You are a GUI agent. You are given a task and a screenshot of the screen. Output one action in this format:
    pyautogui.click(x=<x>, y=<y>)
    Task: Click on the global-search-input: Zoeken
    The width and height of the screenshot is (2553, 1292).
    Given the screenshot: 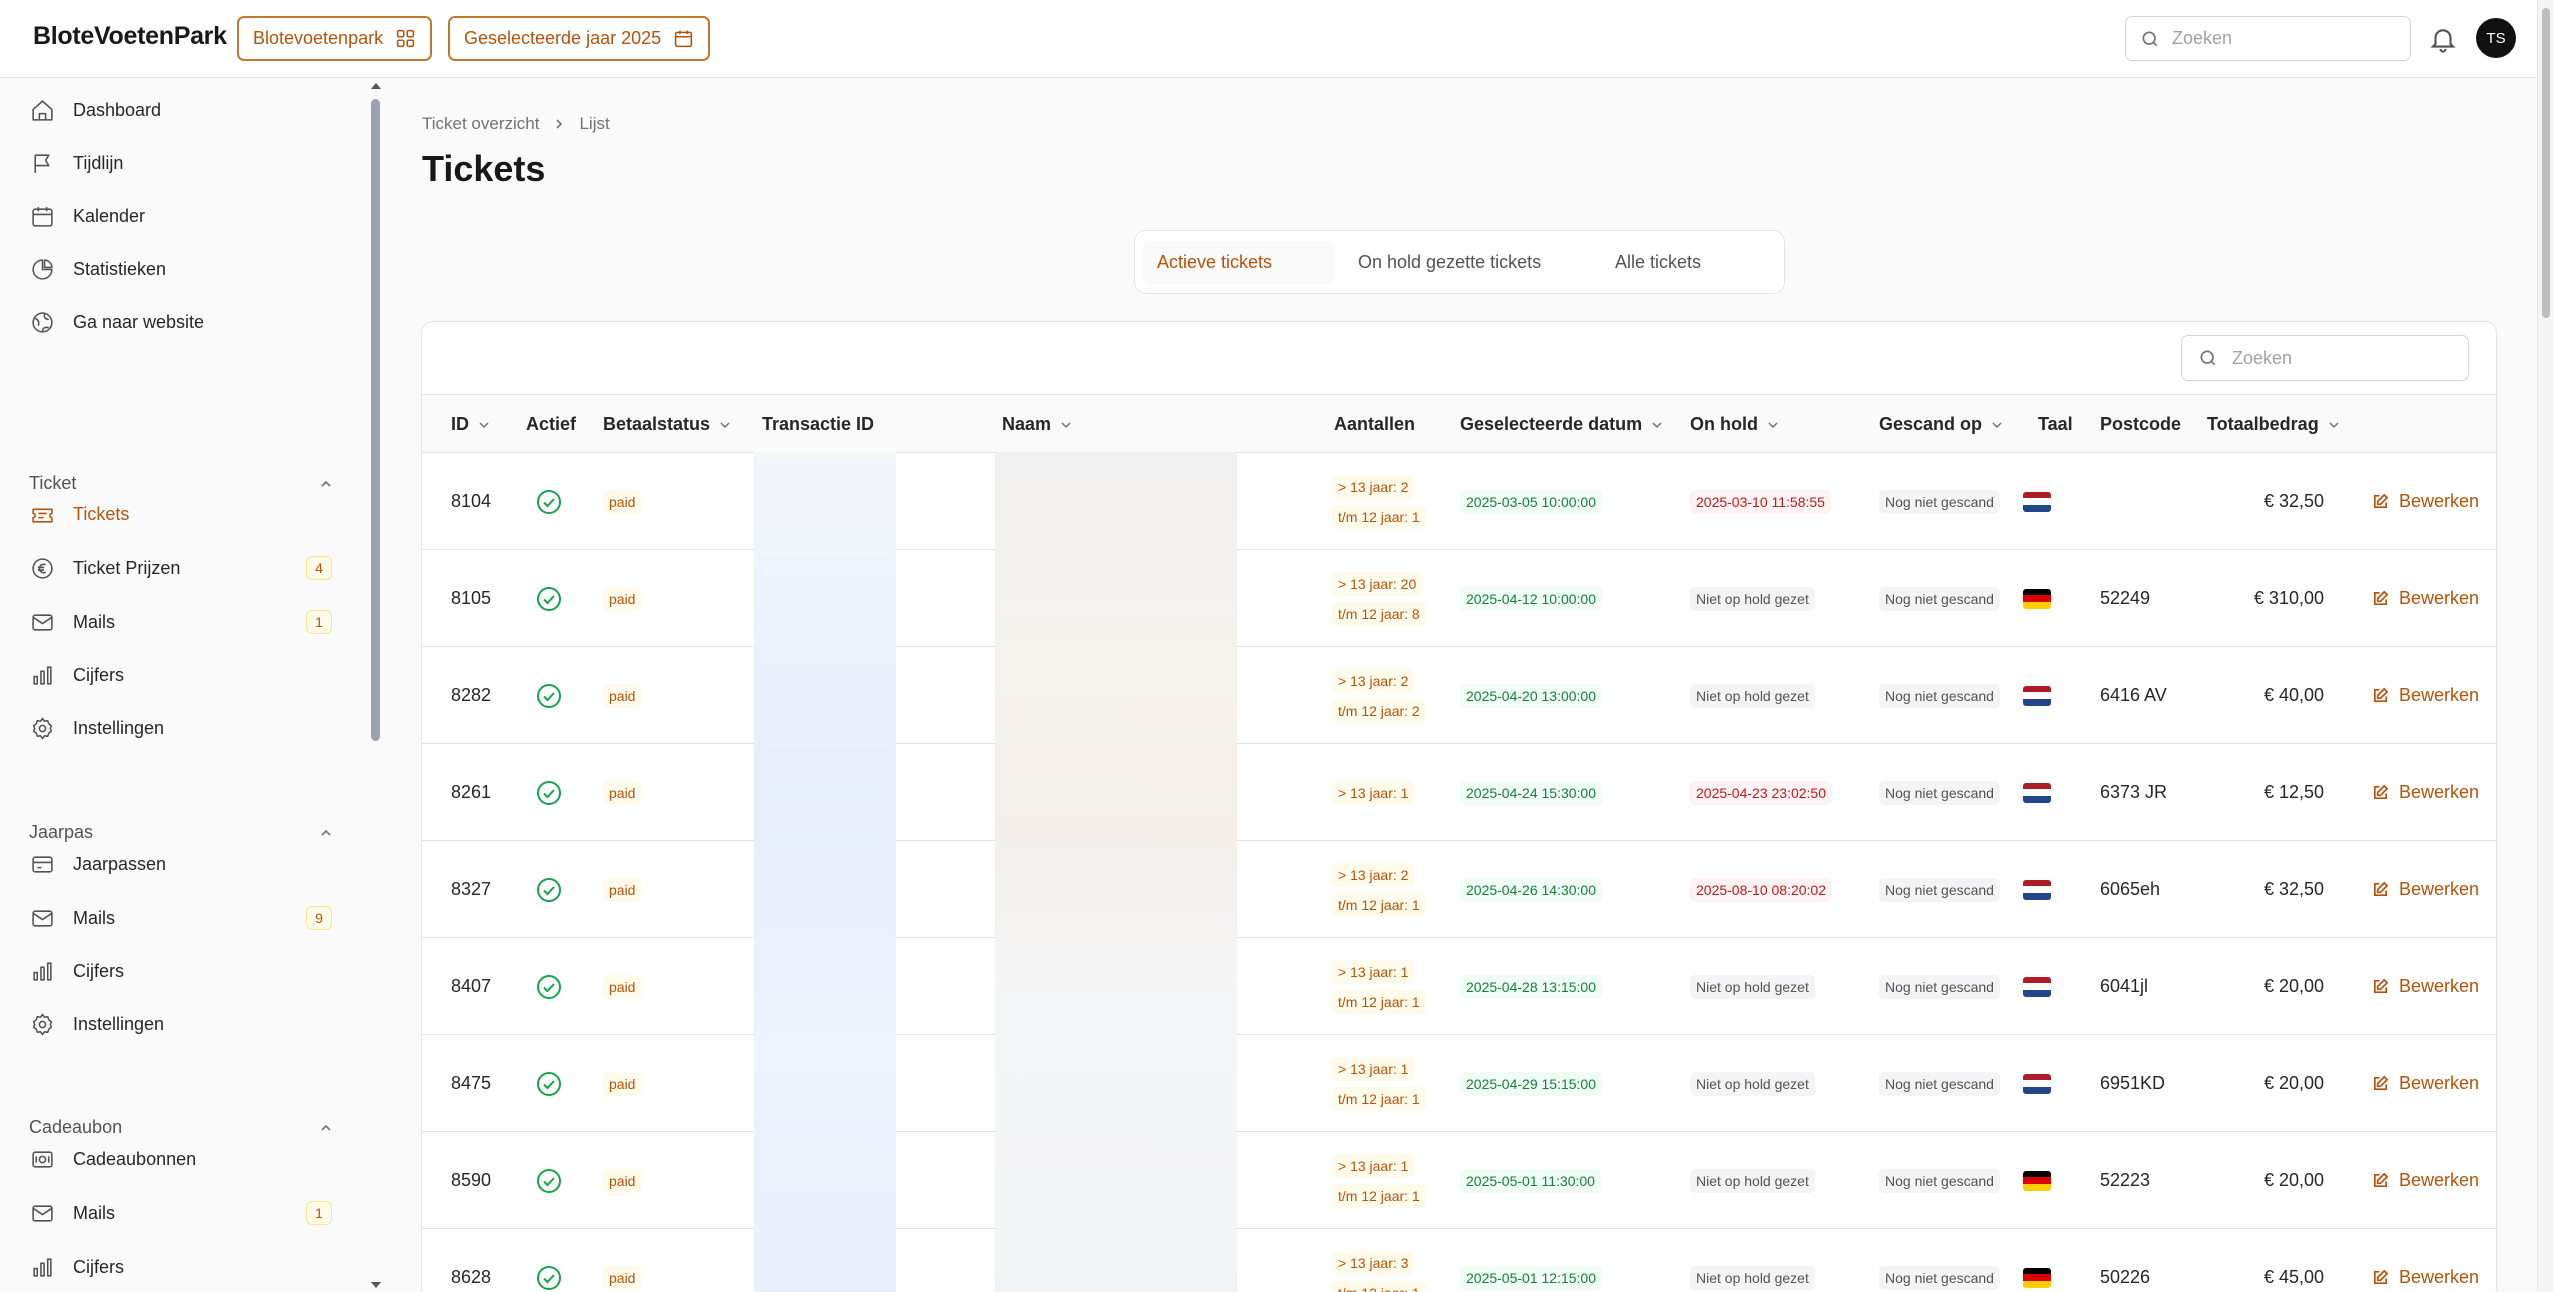 What is the action you would take?
    pyautogui.click(x=2268, y=38)
    